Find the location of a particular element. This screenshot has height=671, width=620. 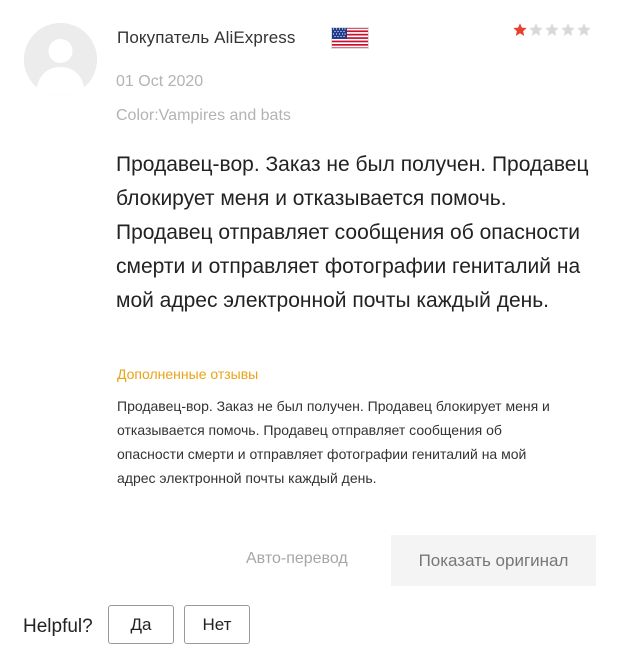

star-filled-icon is located at coordinates (520, 29).